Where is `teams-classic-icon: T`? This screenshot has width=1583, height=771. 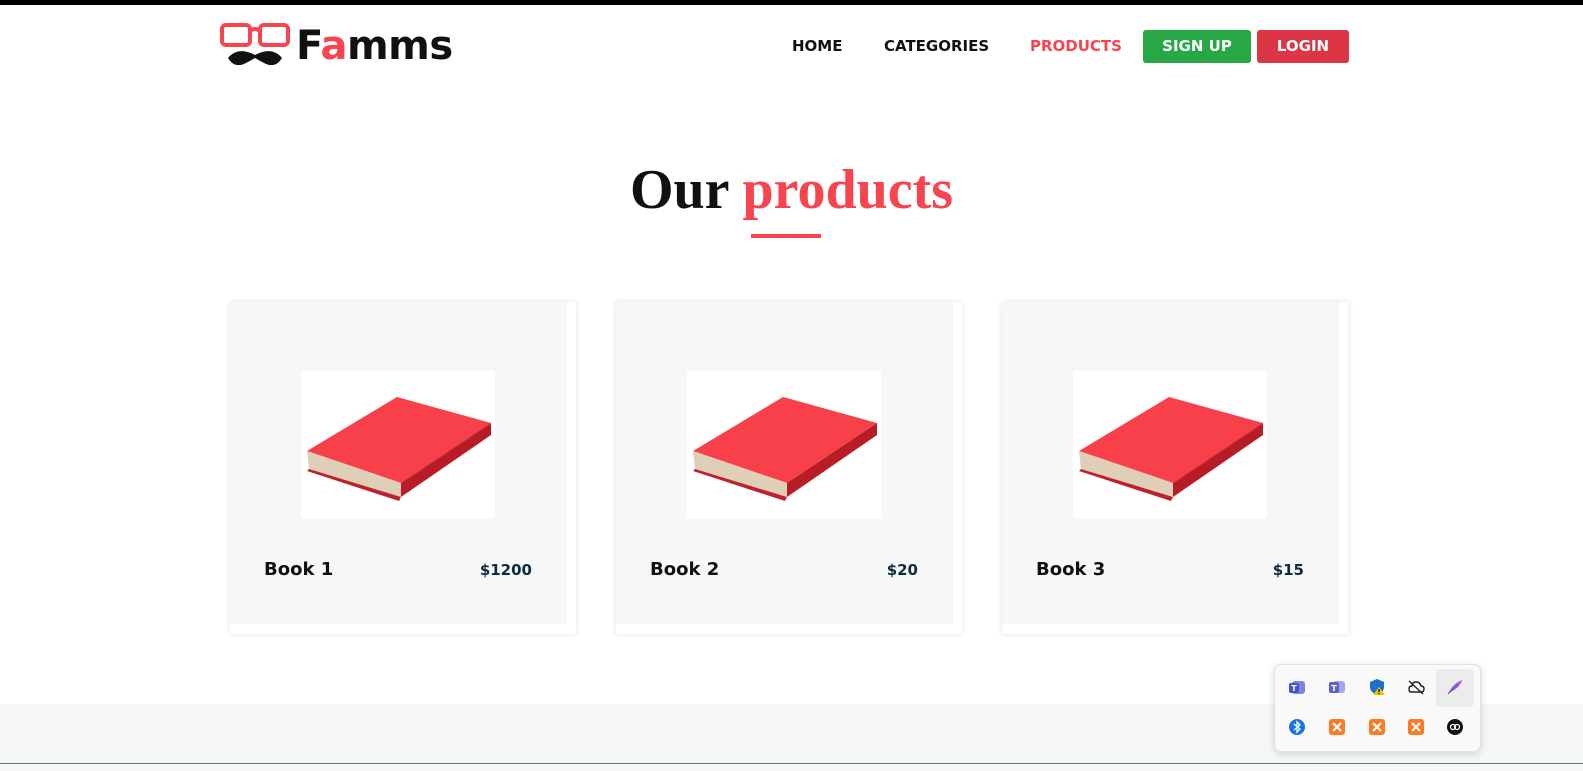
teams-classic-icon: T is located at coordinates (1337, 687).